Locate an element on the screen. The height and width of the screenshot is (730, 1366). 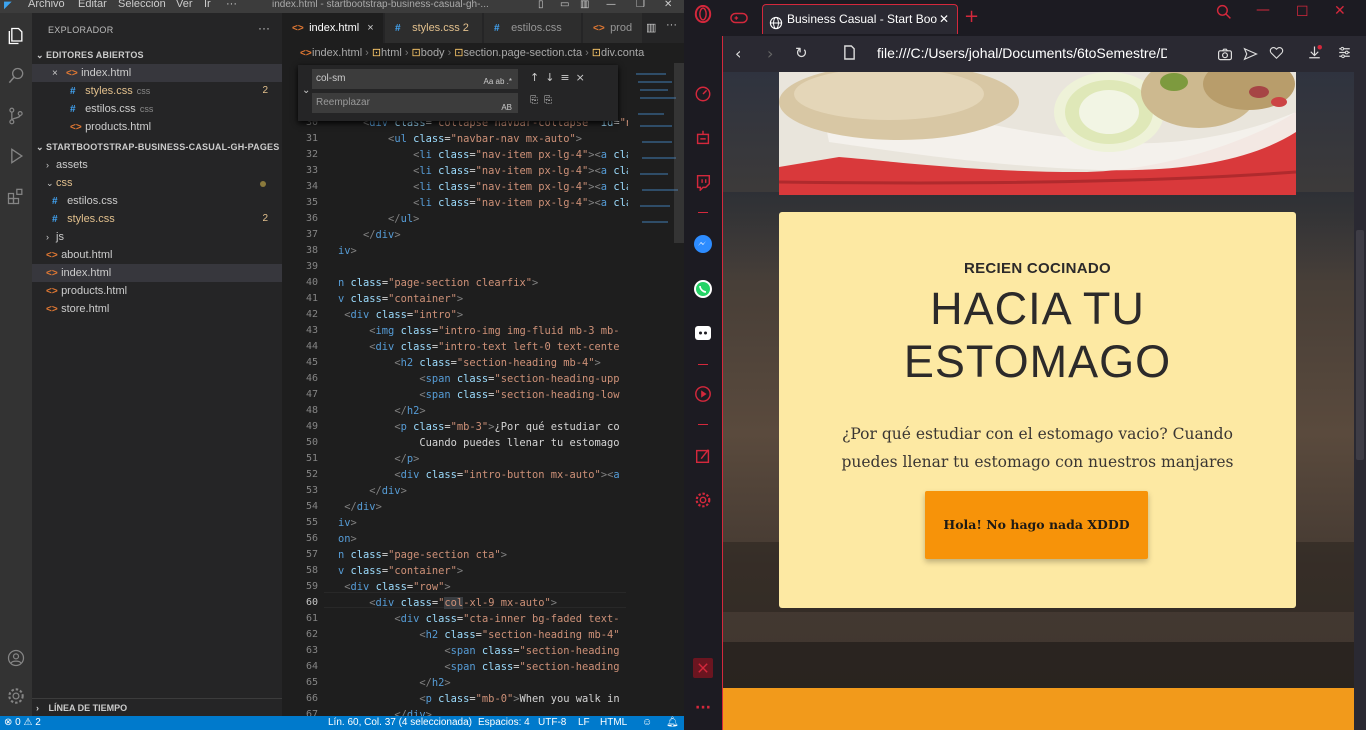
discord-icon is located at coordinates (703, 333).